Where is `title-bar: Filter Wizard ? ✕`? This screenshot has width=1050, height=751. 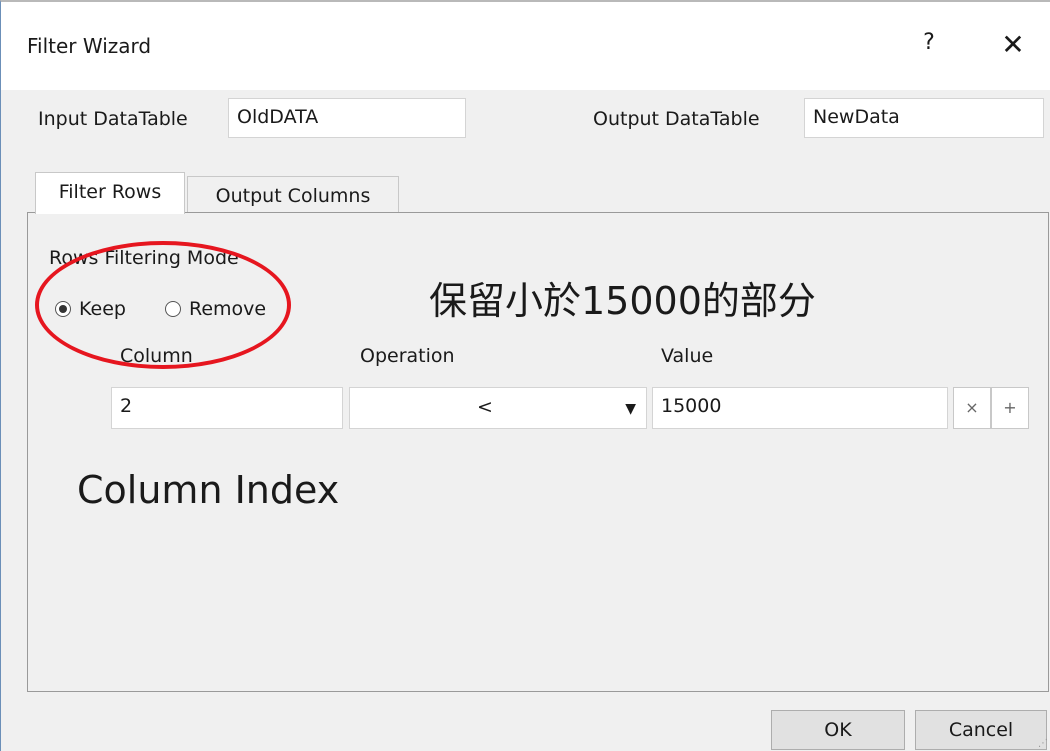
title-bar: Filter Wizard ? ✕ is located at coordinates (525, 46).